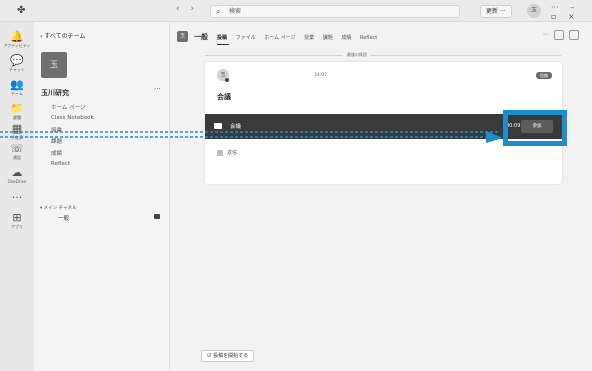  Describe the element at coordinates (62, 35) in the screenshot. I see `all-teams-link: ‹ すべてのチーム` at that location.